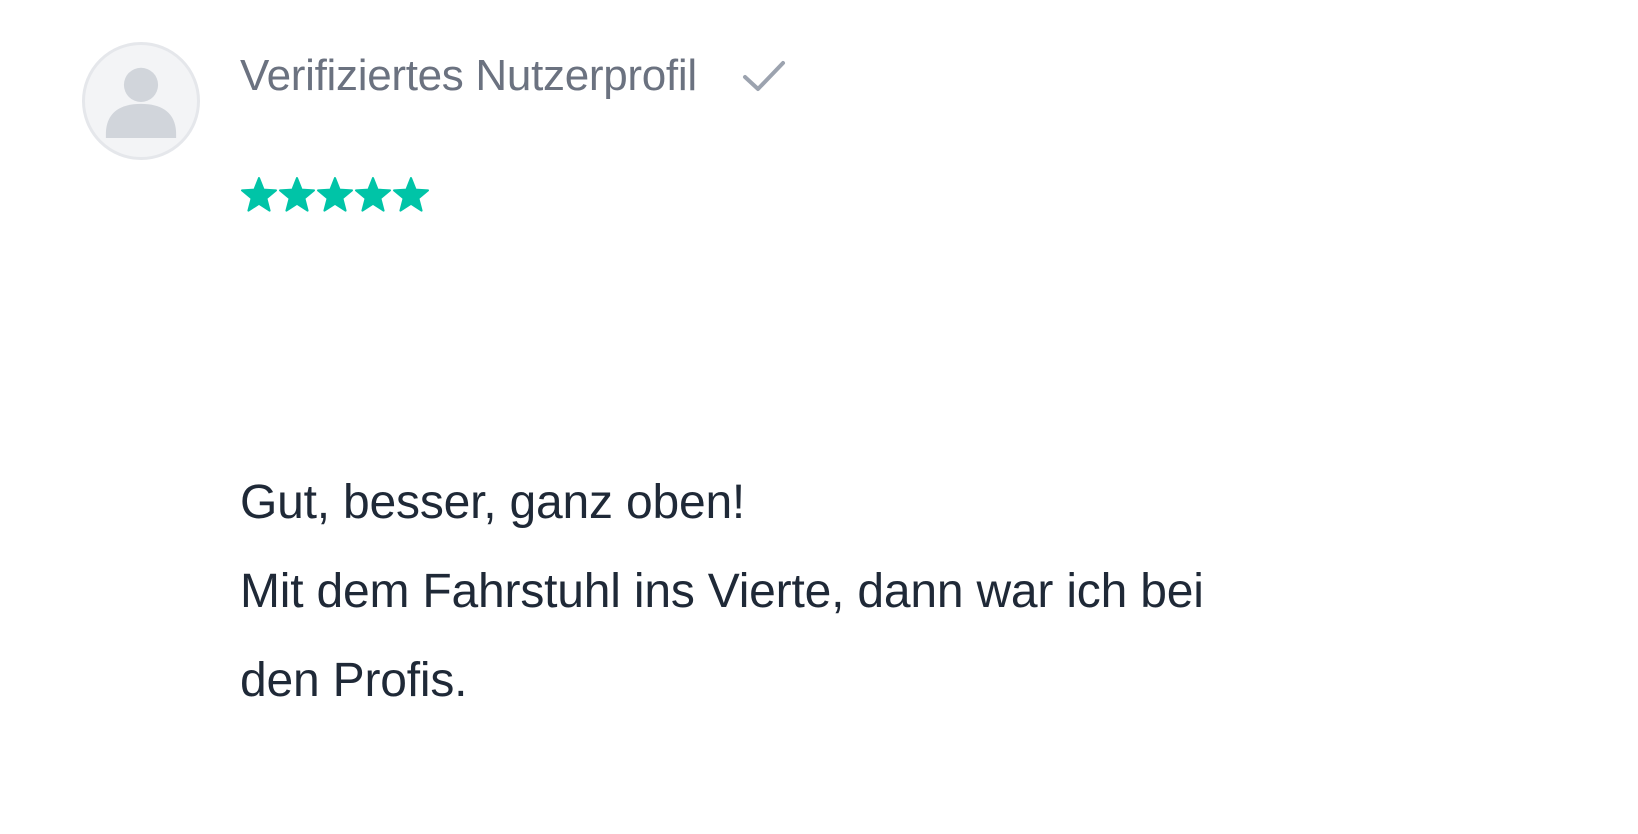  What do you see at coordinates (493, 502) in the screenshot?
I see `review-text-line: Gut, besser, ganz oben!` at bounding box center [493, 502].